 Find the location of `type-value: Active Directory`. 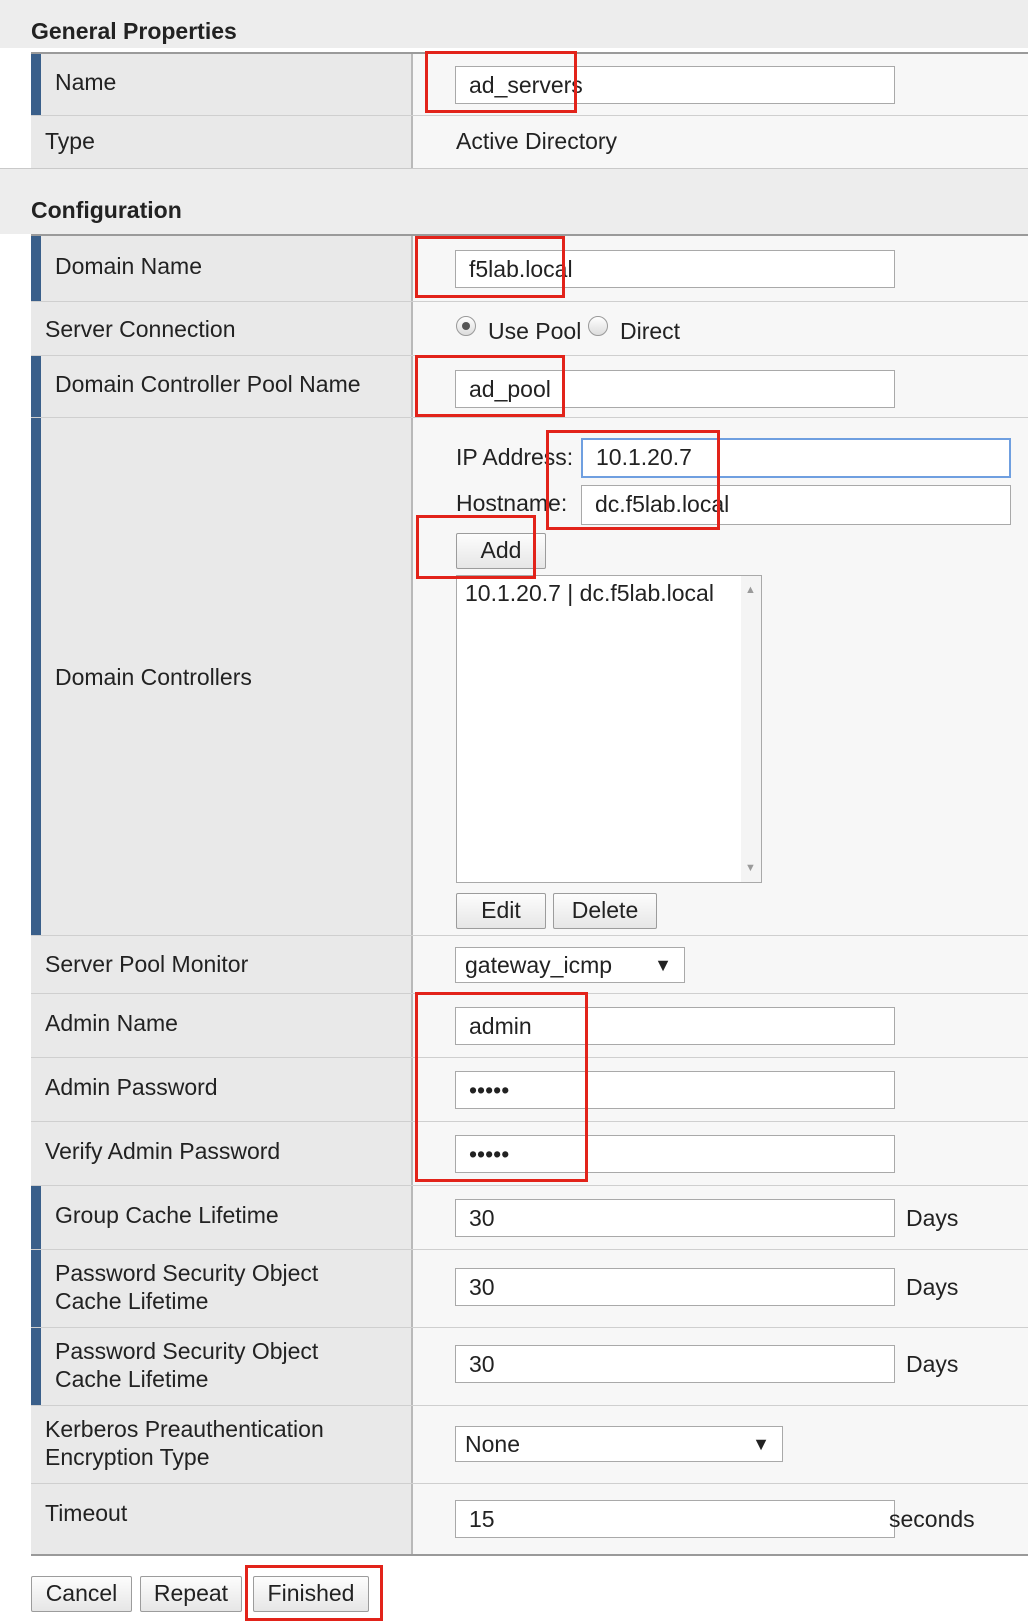

type-value: Active Directory is located at coordinates (537, 141).